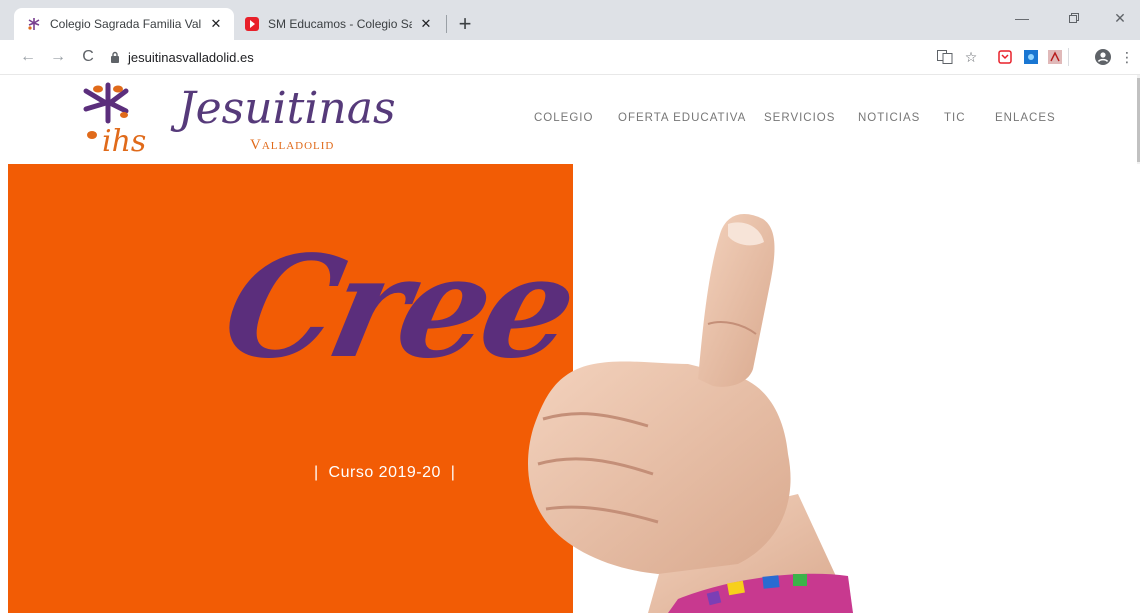  What do you see at coordinates (287, 108) in the screenshot?
I see `logo-wordmark: Jesuitinas` at bounding box center [287, 108].